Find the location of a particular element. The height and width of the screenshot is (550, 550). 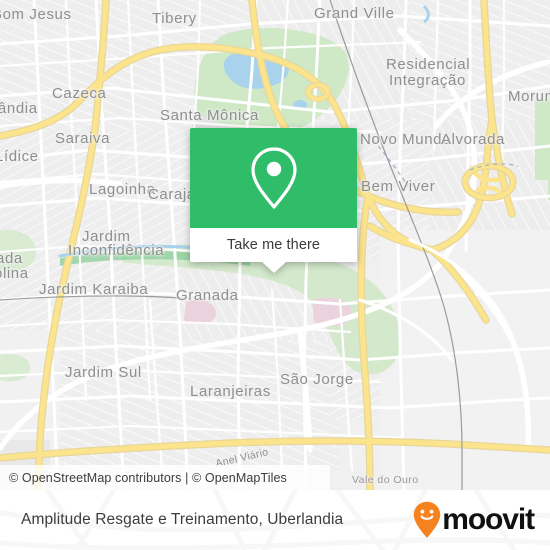

popup-tail is located at coordinates (273, 267).